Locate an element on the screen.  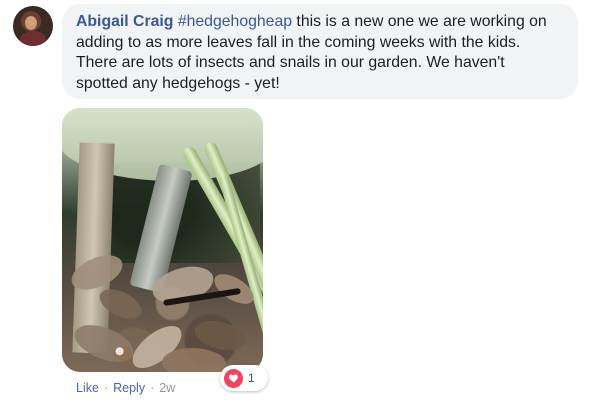
comment-time: 2w is located at coordinates (167, 388).